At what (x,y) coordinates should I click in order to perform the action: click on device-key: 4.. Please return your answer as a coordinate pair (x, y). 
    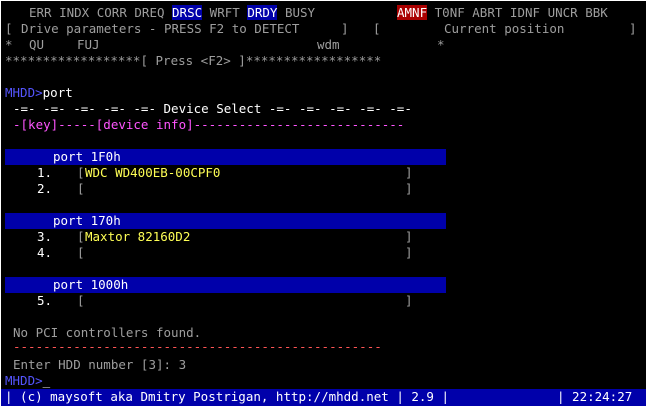
    Looking at the image, I should click on (45, 252).